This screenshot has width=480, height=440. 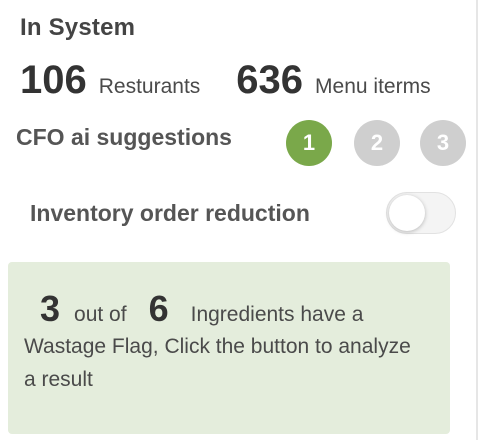 What do you see at coordinates (225, 80) in the screenshot?
I see `system-stats: 106 Resturants 636 Menu iterms` at bounding box center [225, 80].